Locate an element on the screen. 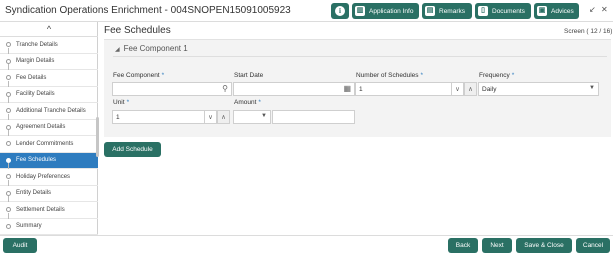 This screenshot has width=613, height=255. sidebar-item-lender-commitments: Lender Commitments is located at coordinates (49, 141).